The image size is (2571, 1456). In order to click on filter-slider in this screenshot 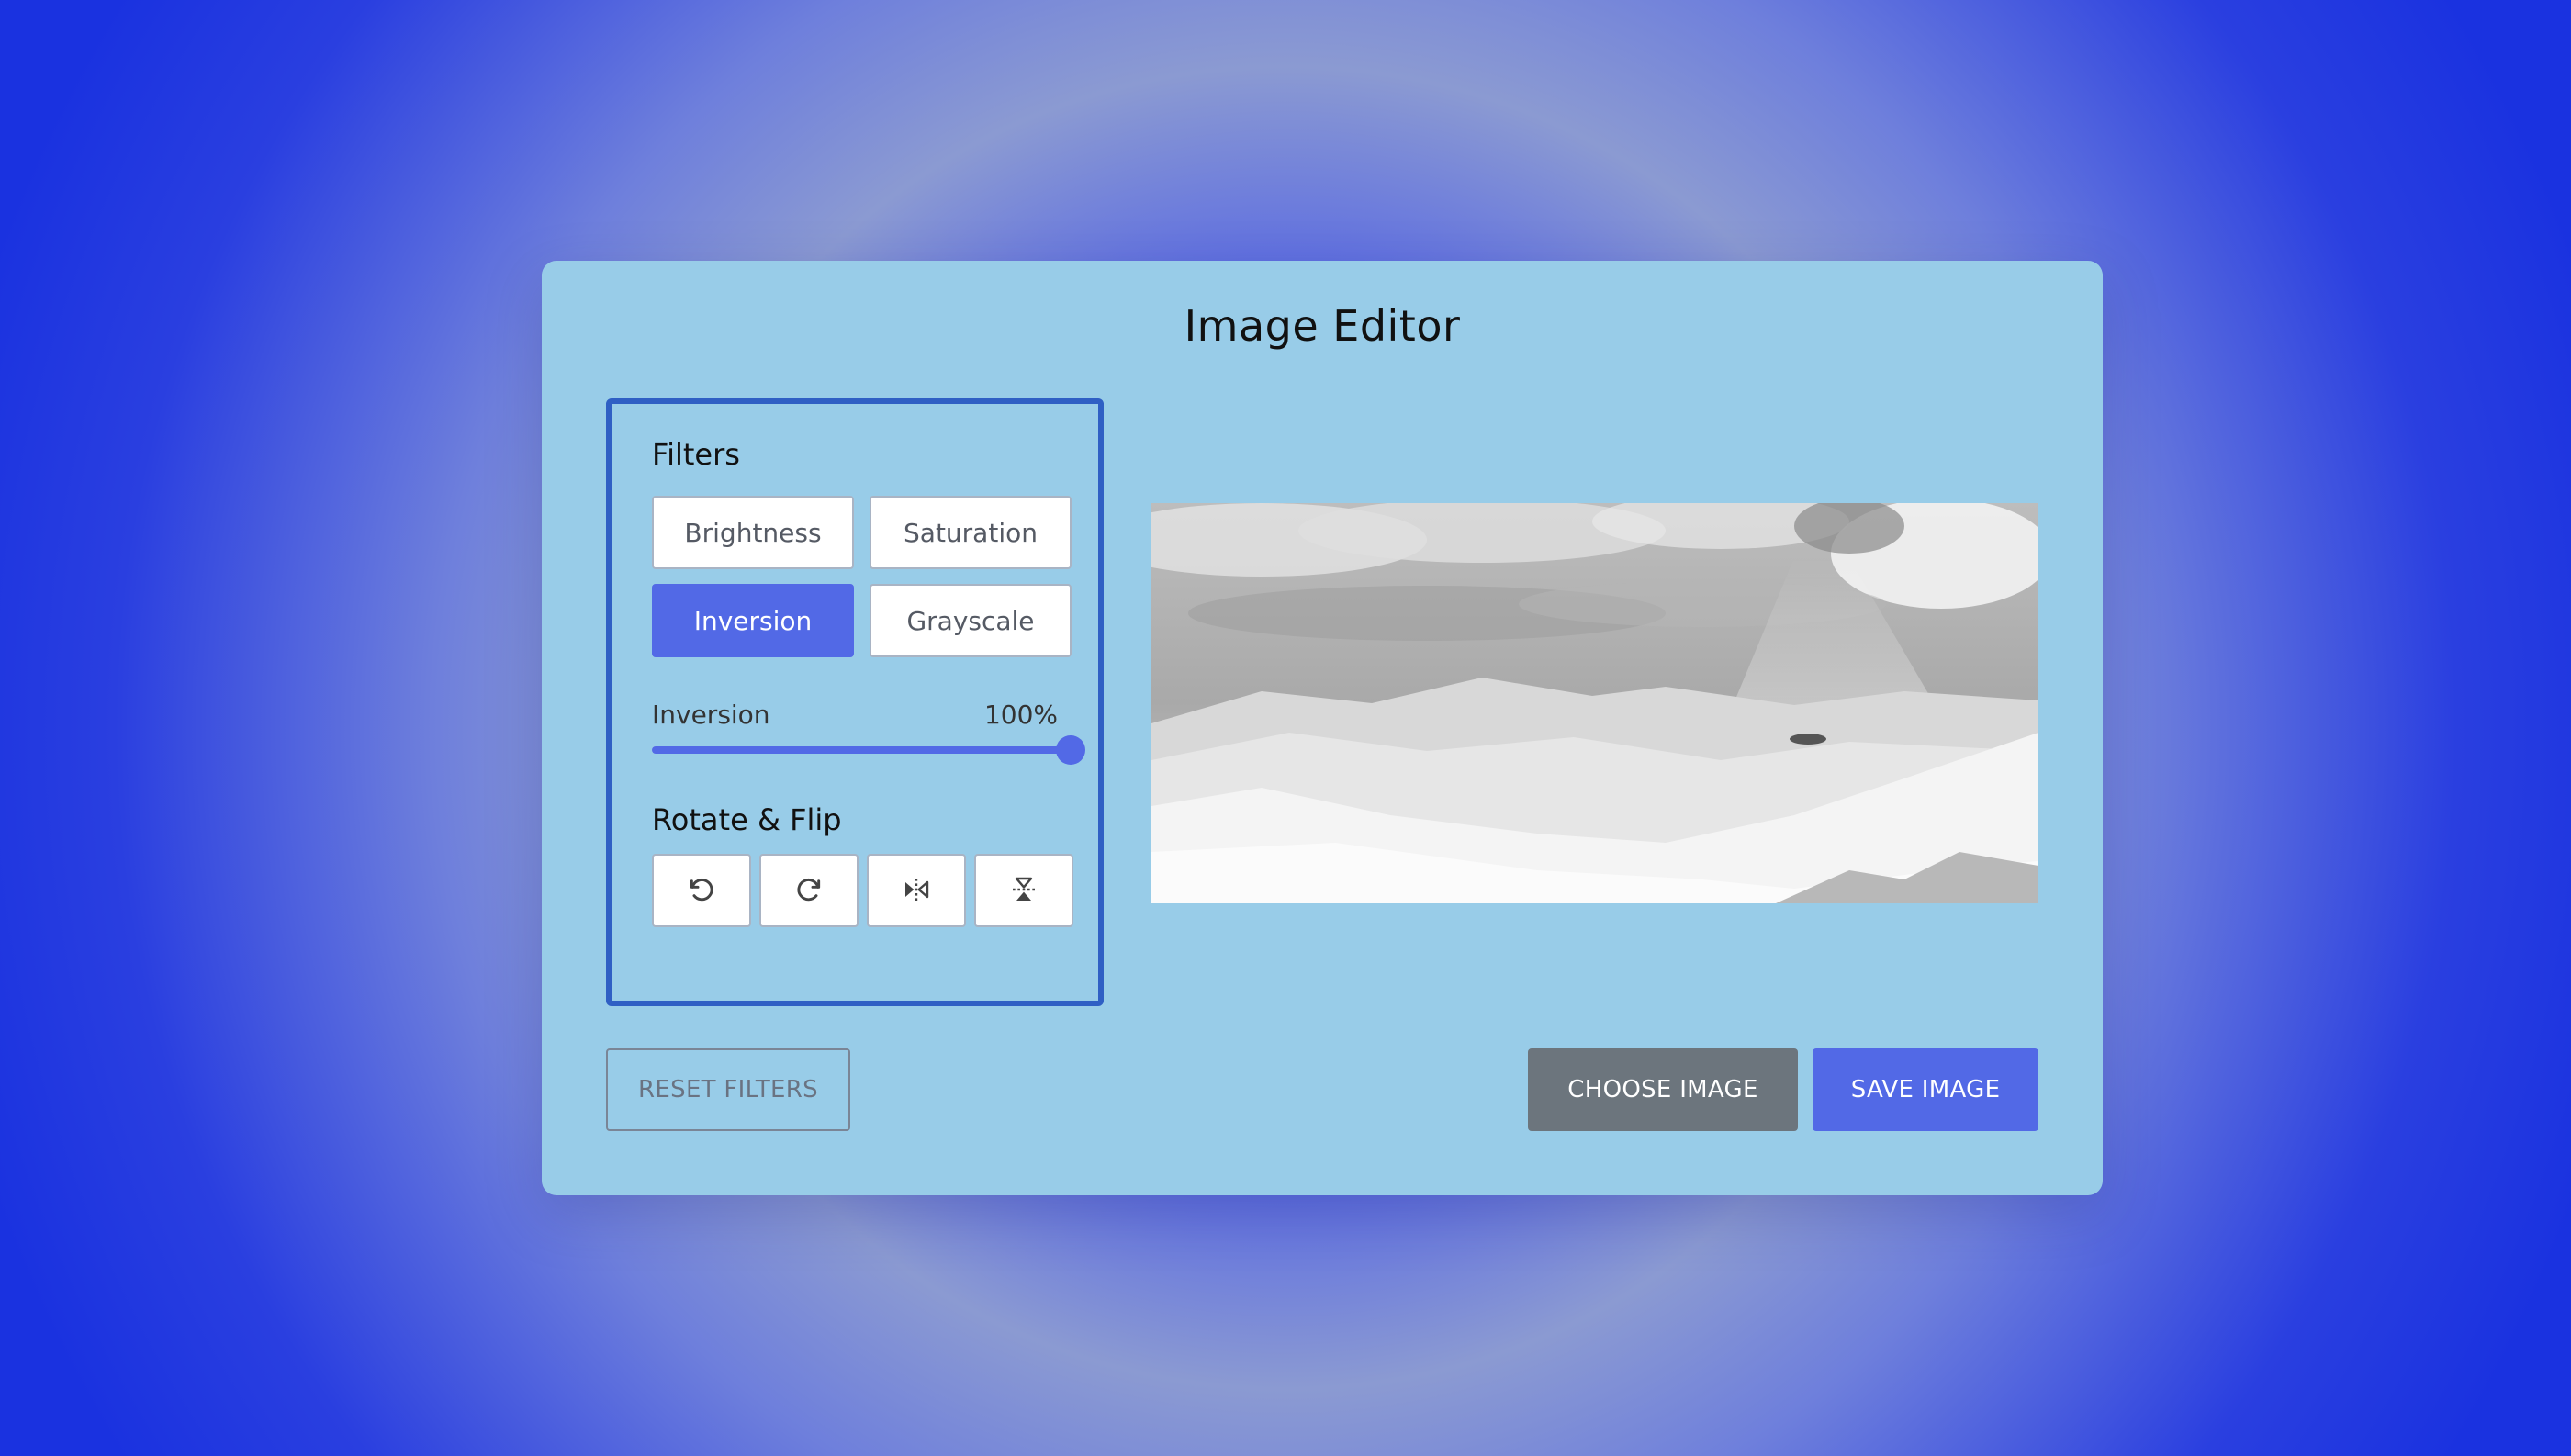, I will do `click(869, 750)`.